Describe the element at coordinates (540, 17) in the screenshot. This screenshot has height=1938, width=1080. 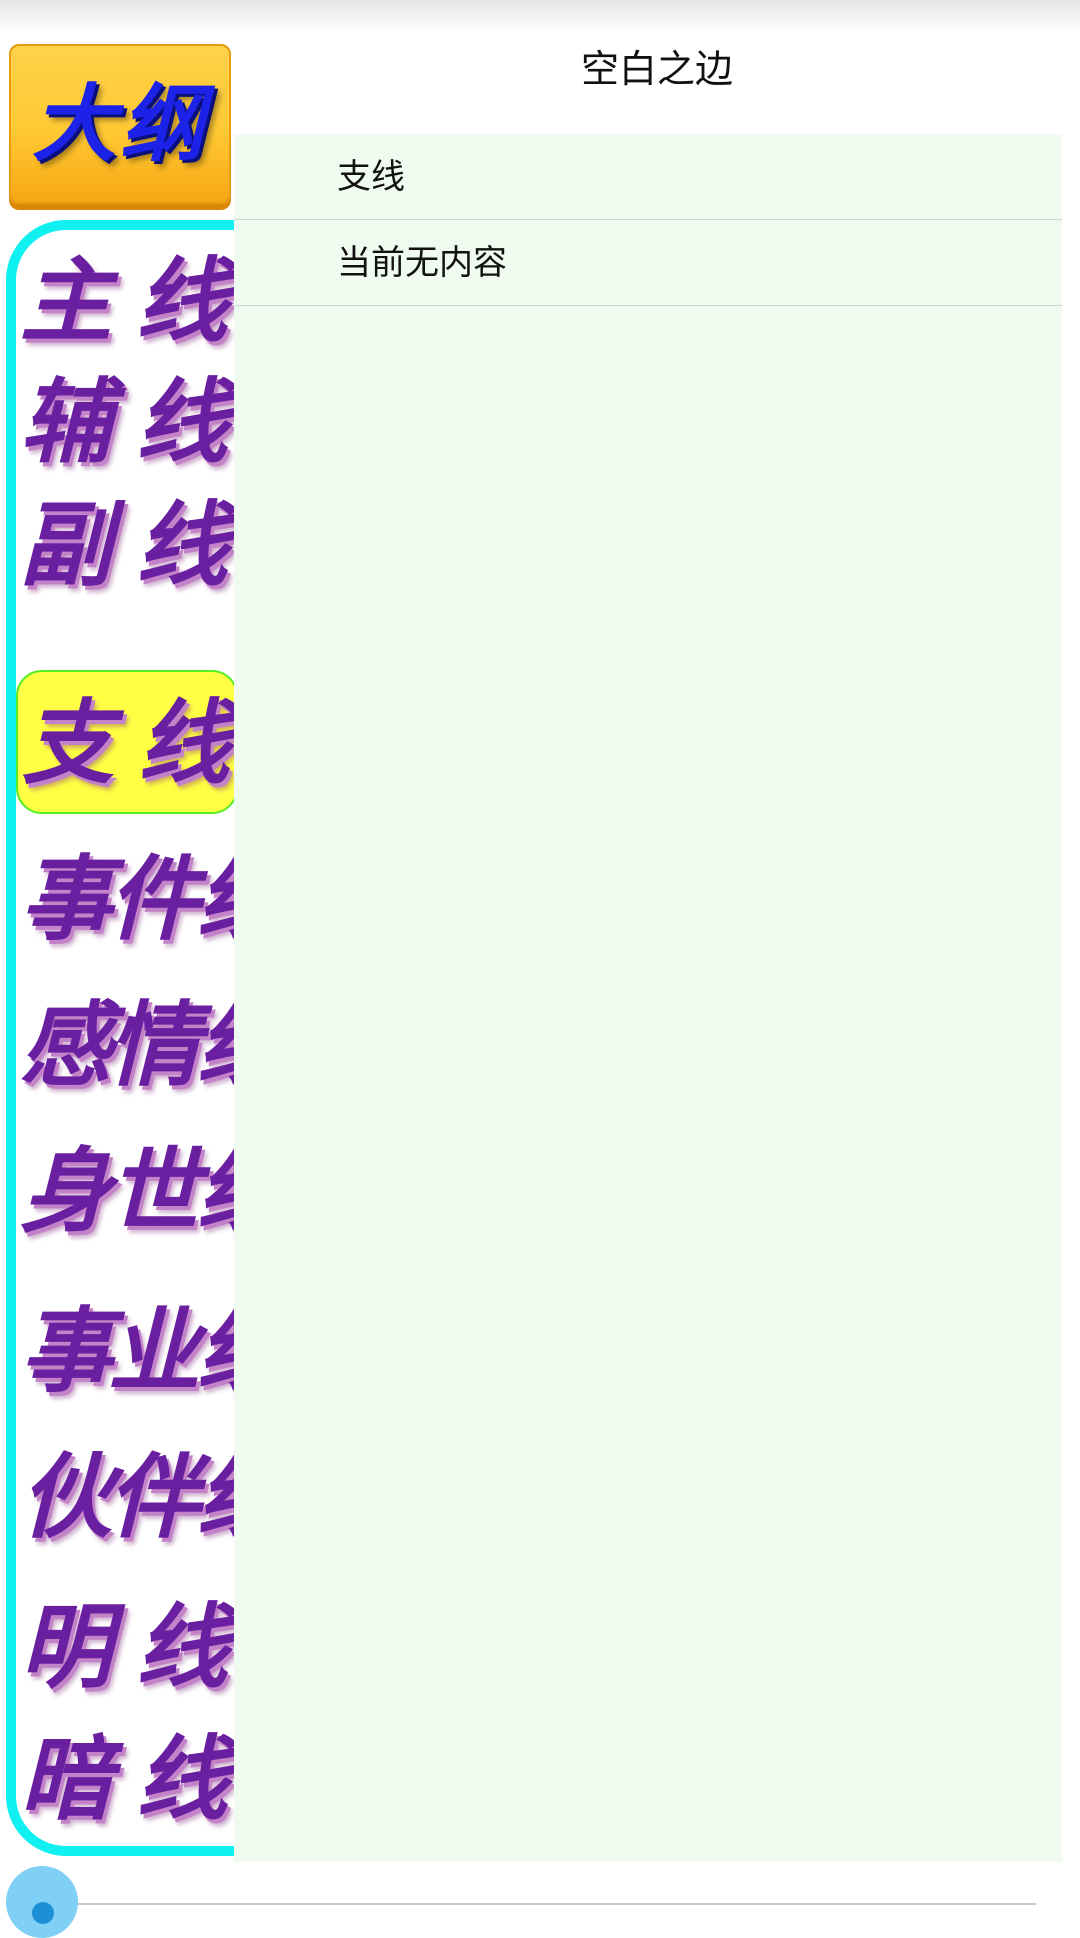
I see `status-bar-shadow` at that location.